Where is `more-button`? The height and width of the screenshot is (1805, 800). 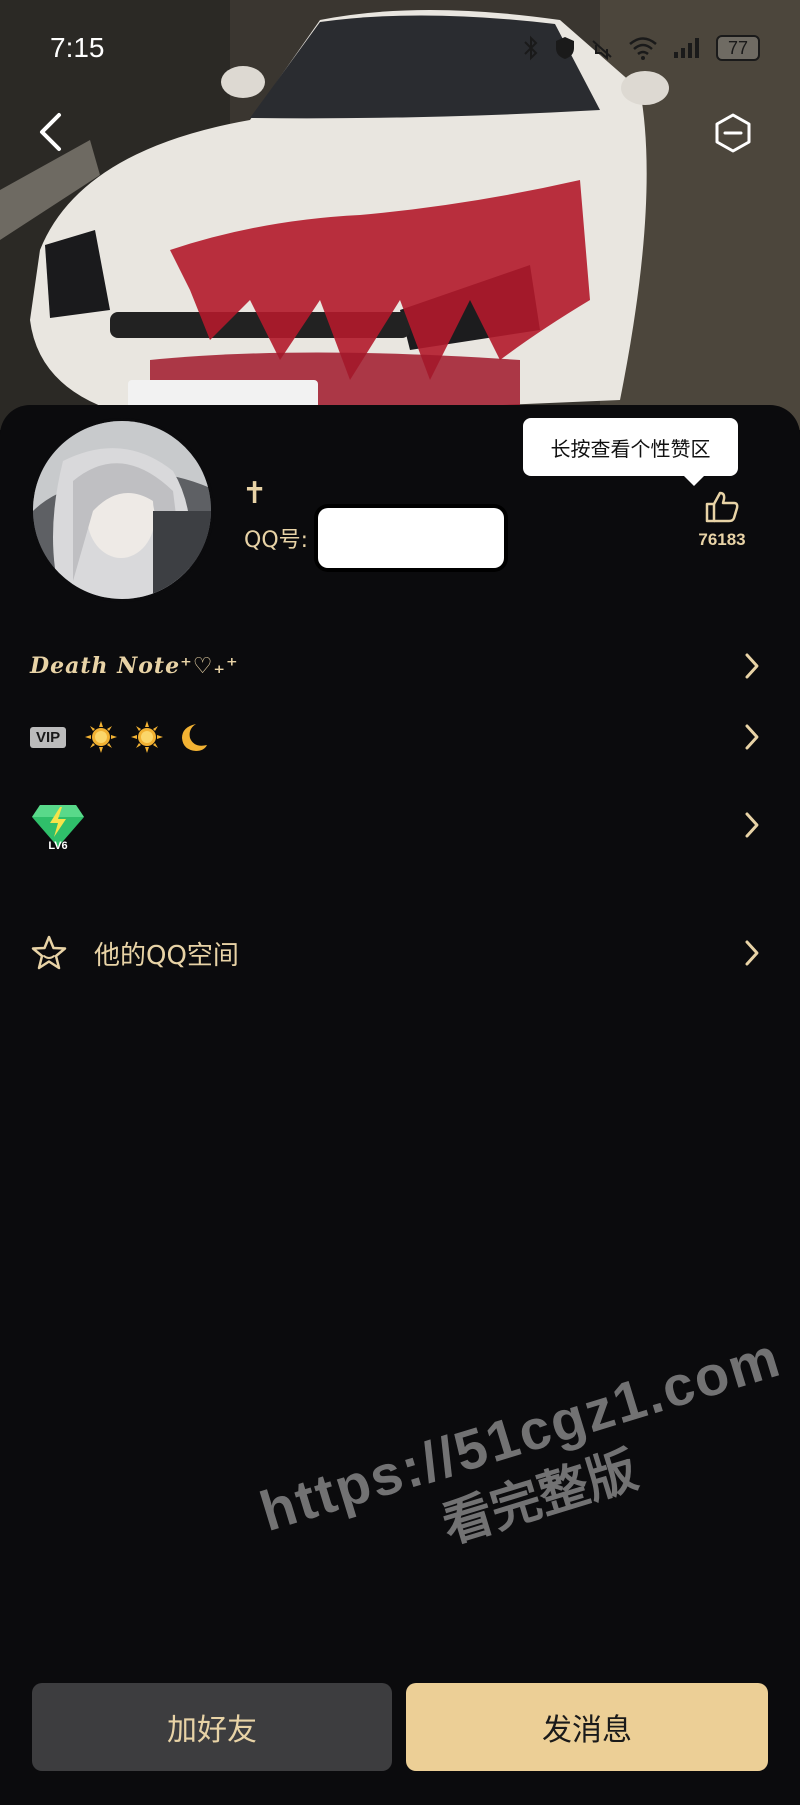 more-button is located at coordinates (733, 133).